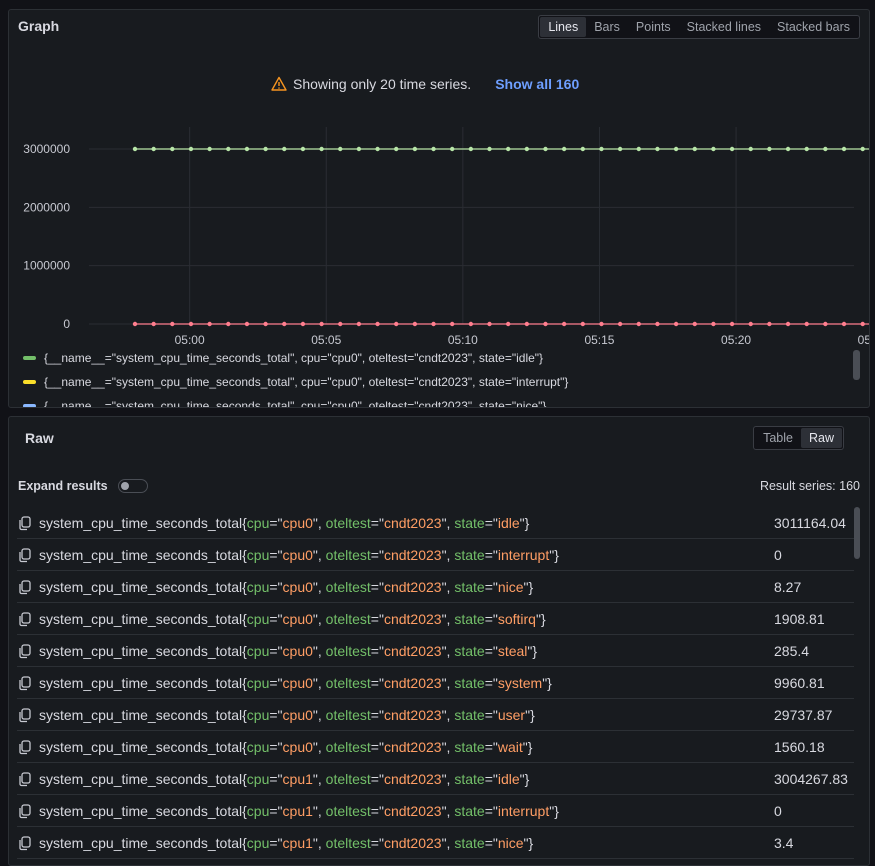 This screenshot has width=875, height=866. I want to click on result-series-count: Result series: 160, so click(809, 486).